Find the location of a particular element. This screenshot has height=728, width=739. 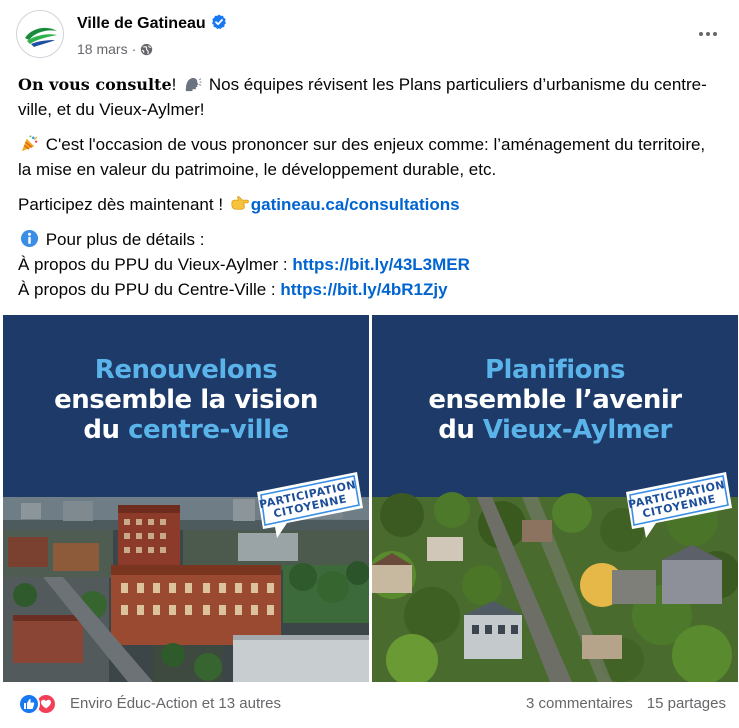

verified-badge-icon is located at coordinates (218, 22).